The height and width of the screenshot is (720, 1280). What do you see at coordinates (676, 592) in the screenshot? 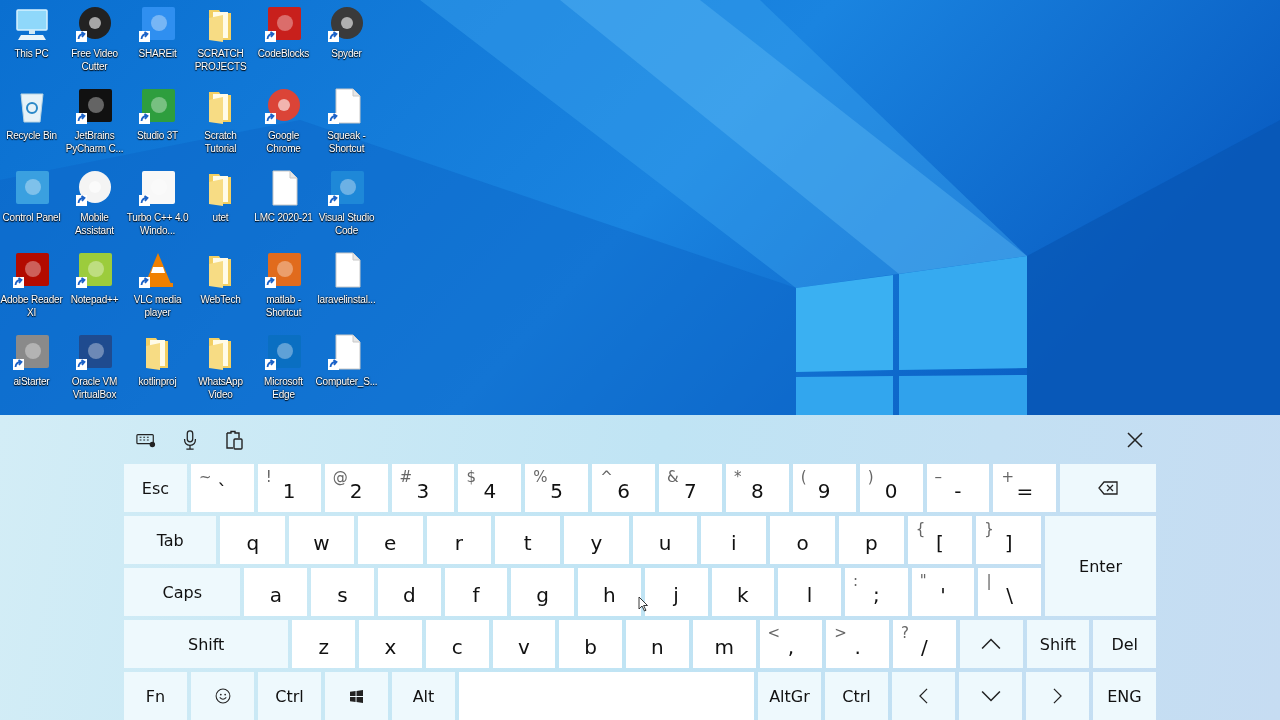
I see `key: j` at bounding box center [676, 592].